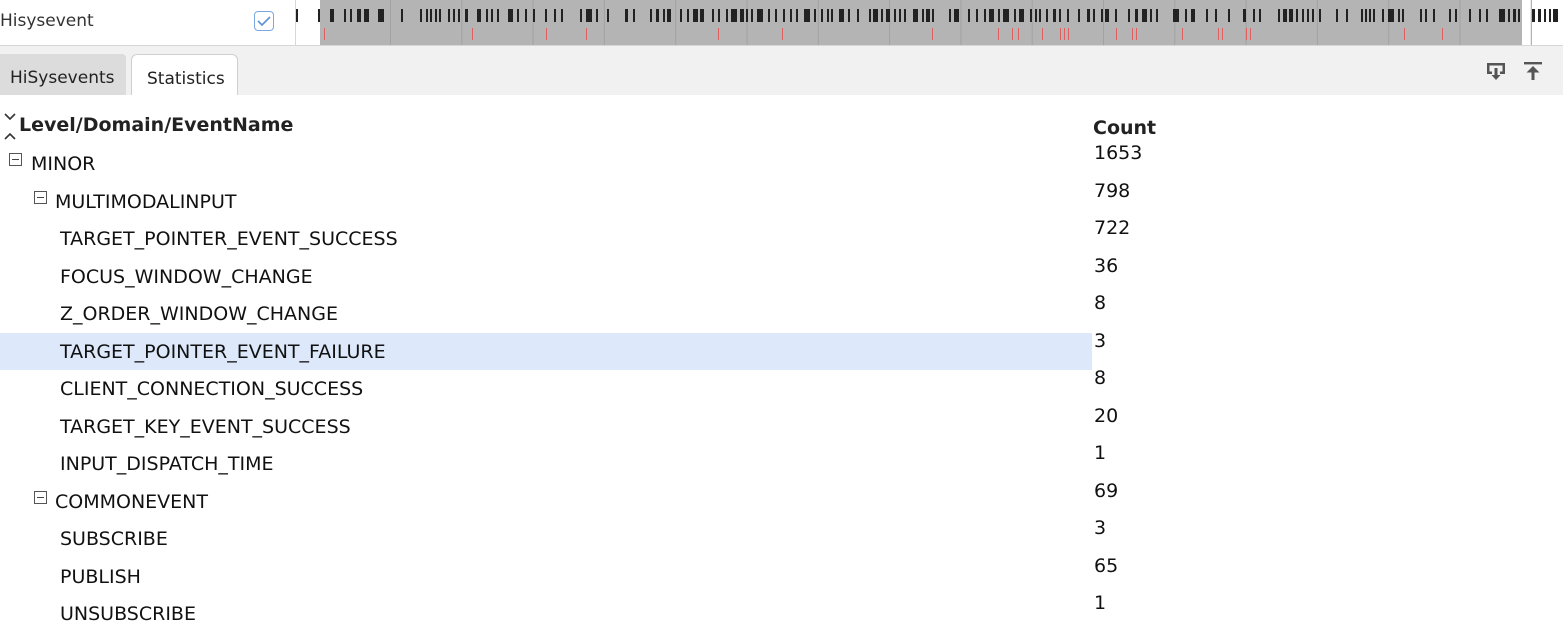  What do you see at coordinates (100, 576) in the screenshot?
I see `row-name: PUBLISH` at bounding box center [100, 576].